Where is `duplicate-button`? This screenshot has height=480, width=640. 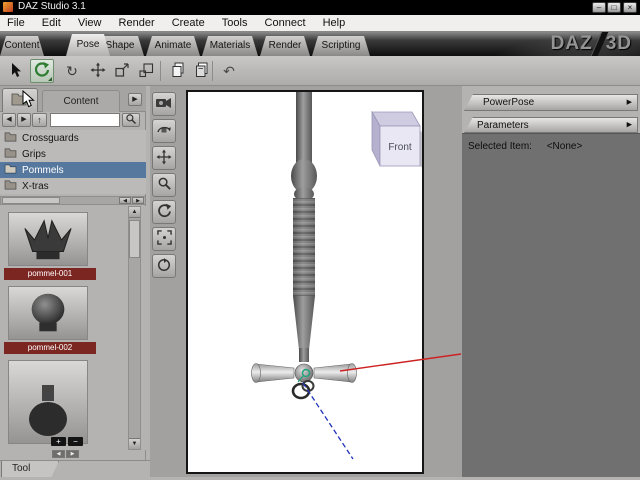
duplicate-button is located at coordinates (202, 71).